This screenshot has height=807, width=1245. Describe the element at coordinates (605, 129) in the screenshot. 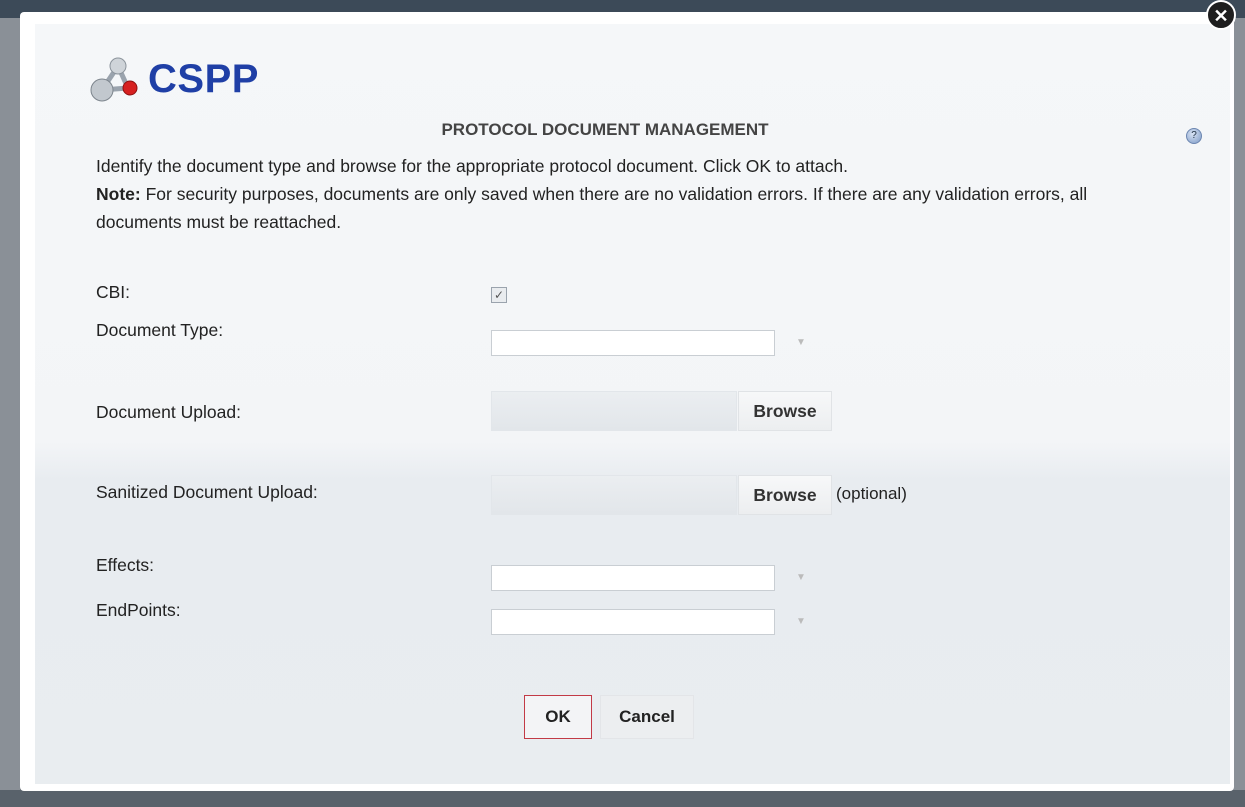

I see `page-title: PROTOCOL DOCUMENT MANAGEMENT` at that location.